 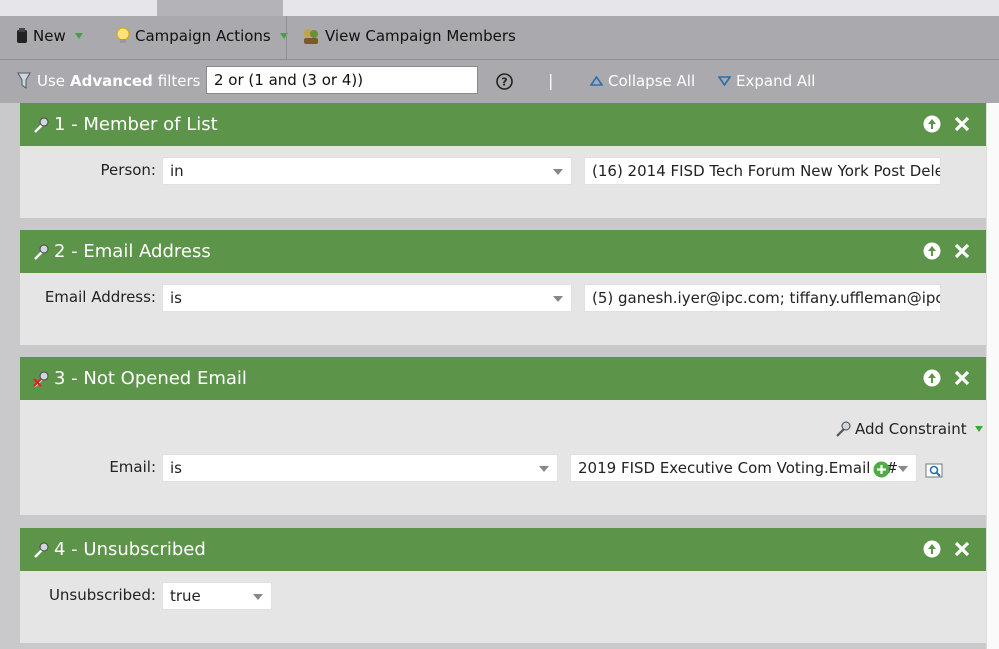 What do you see at coordinates (22, 35) in the screenshot?
I see `new-icon` at bounding box center [22, 35].